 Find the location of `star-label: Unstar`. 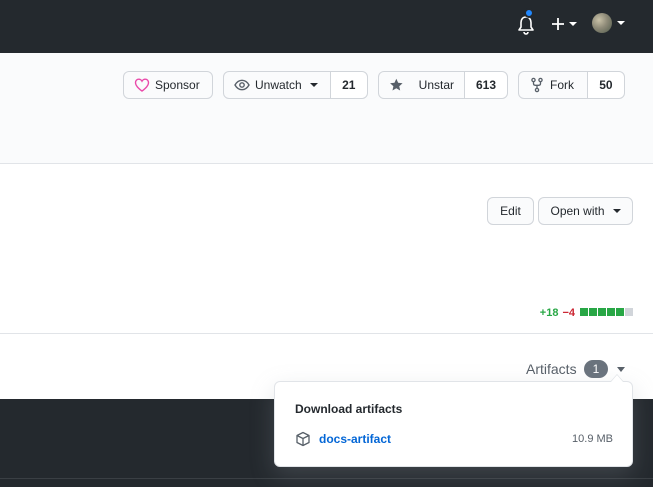

star-label: Unstar is located at coordinates (436, 85).